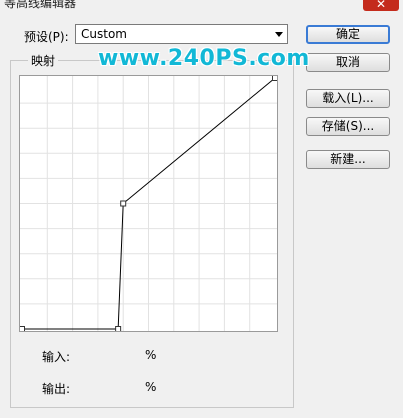 This screenshot has width=403, height=418. What do you see at coordinates (151, 355) in the screenshot?
I see `input-unit: %` at bounding box center [151, 355].